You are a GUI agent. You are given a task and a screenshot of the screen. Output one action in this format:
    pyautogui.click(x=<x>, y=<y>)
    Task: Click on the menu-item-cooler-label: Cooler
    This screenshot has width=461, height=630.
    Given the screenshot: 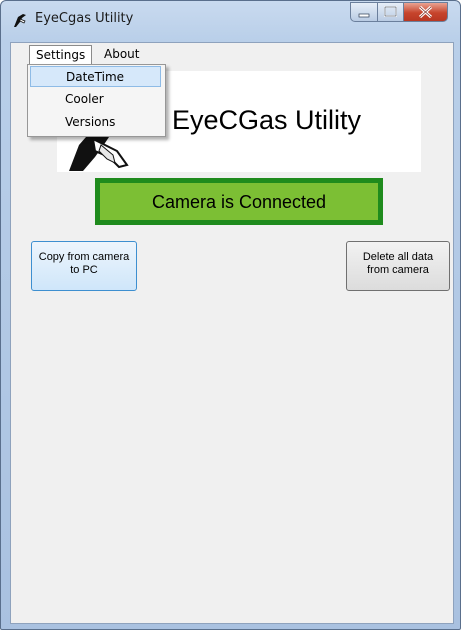 What is the action you would take?
    pyautogui.click(x=84, y=99)
    